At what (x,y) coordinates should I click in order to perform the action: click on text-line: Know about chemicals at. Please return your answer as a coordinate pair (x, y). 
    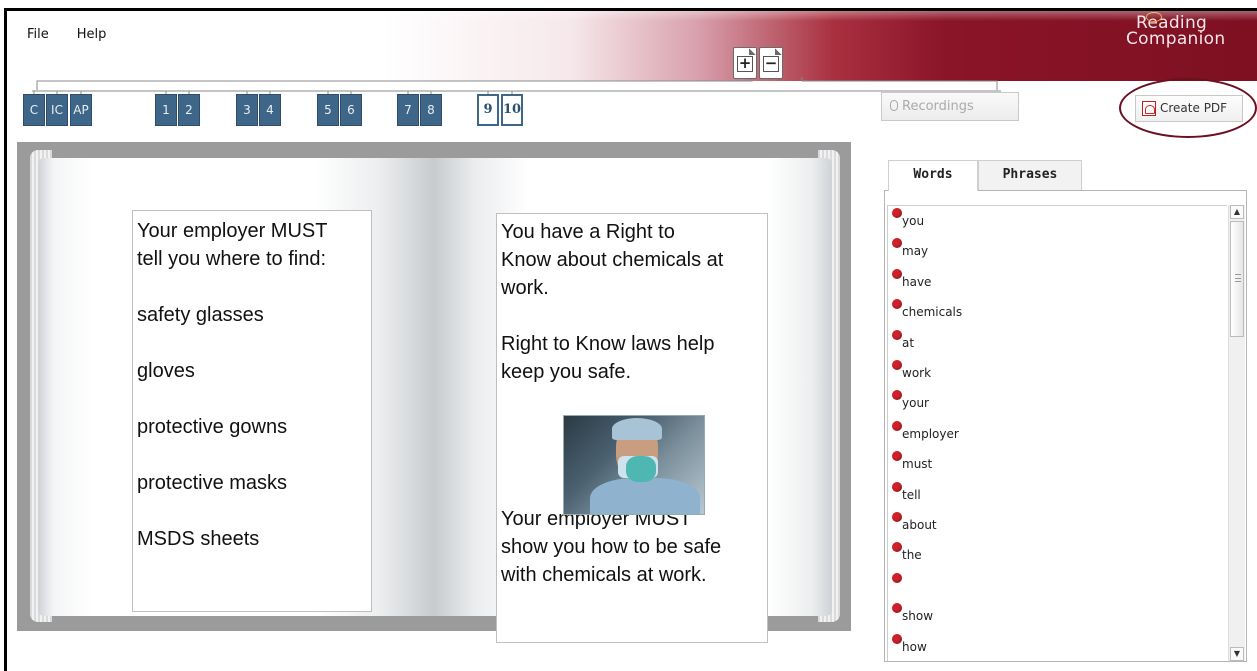
    Looking at the image, I should click on (612, 260).